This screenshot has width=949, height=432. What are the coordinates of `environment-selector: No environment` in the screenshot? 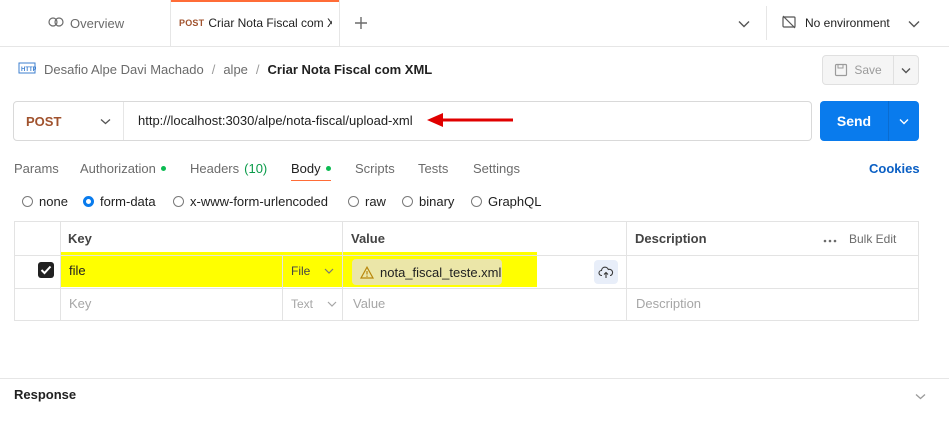 It's located at (835, 23).